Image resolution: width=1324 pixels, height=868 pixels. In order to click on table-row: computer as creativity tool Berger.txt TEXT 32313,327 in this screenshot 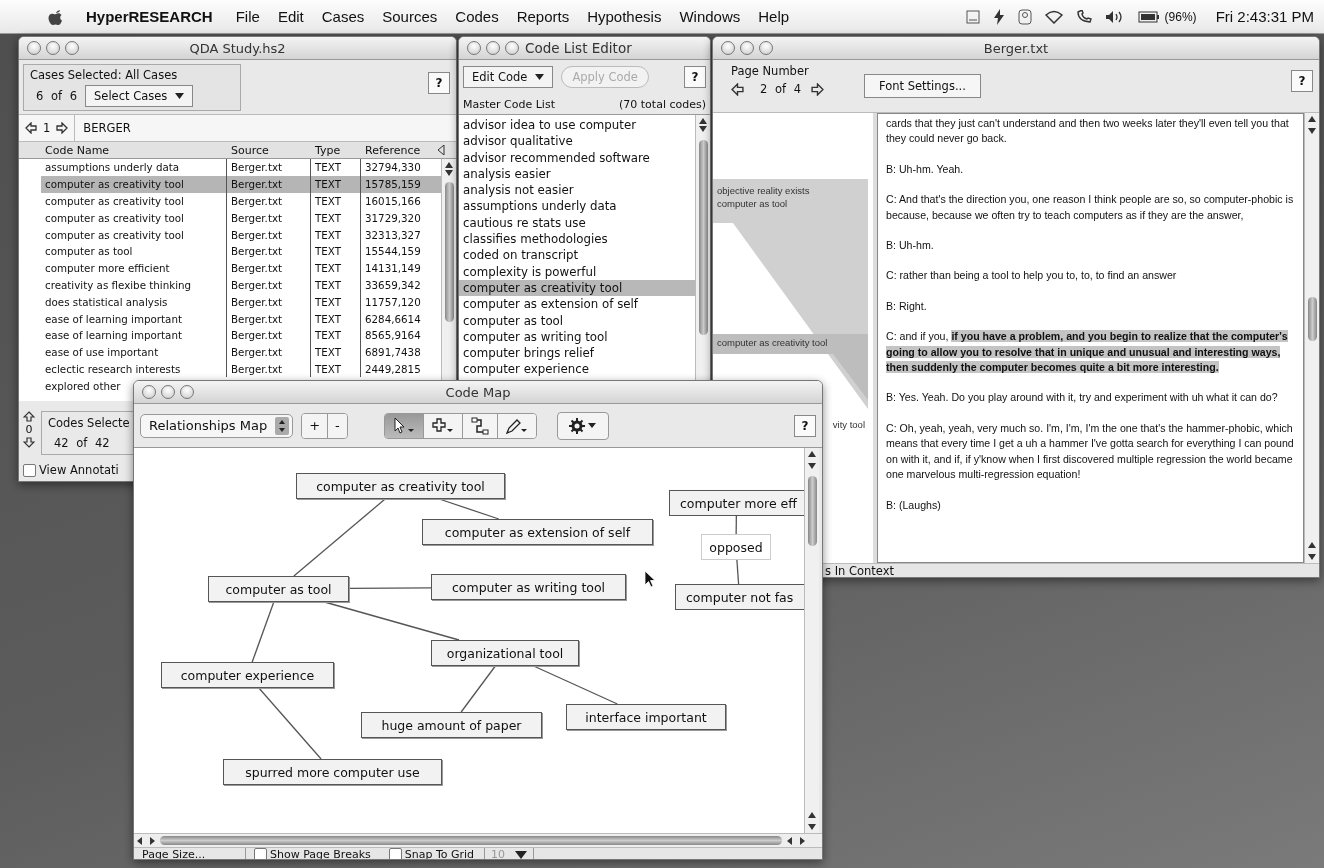, I will do `click(241, 234)`.